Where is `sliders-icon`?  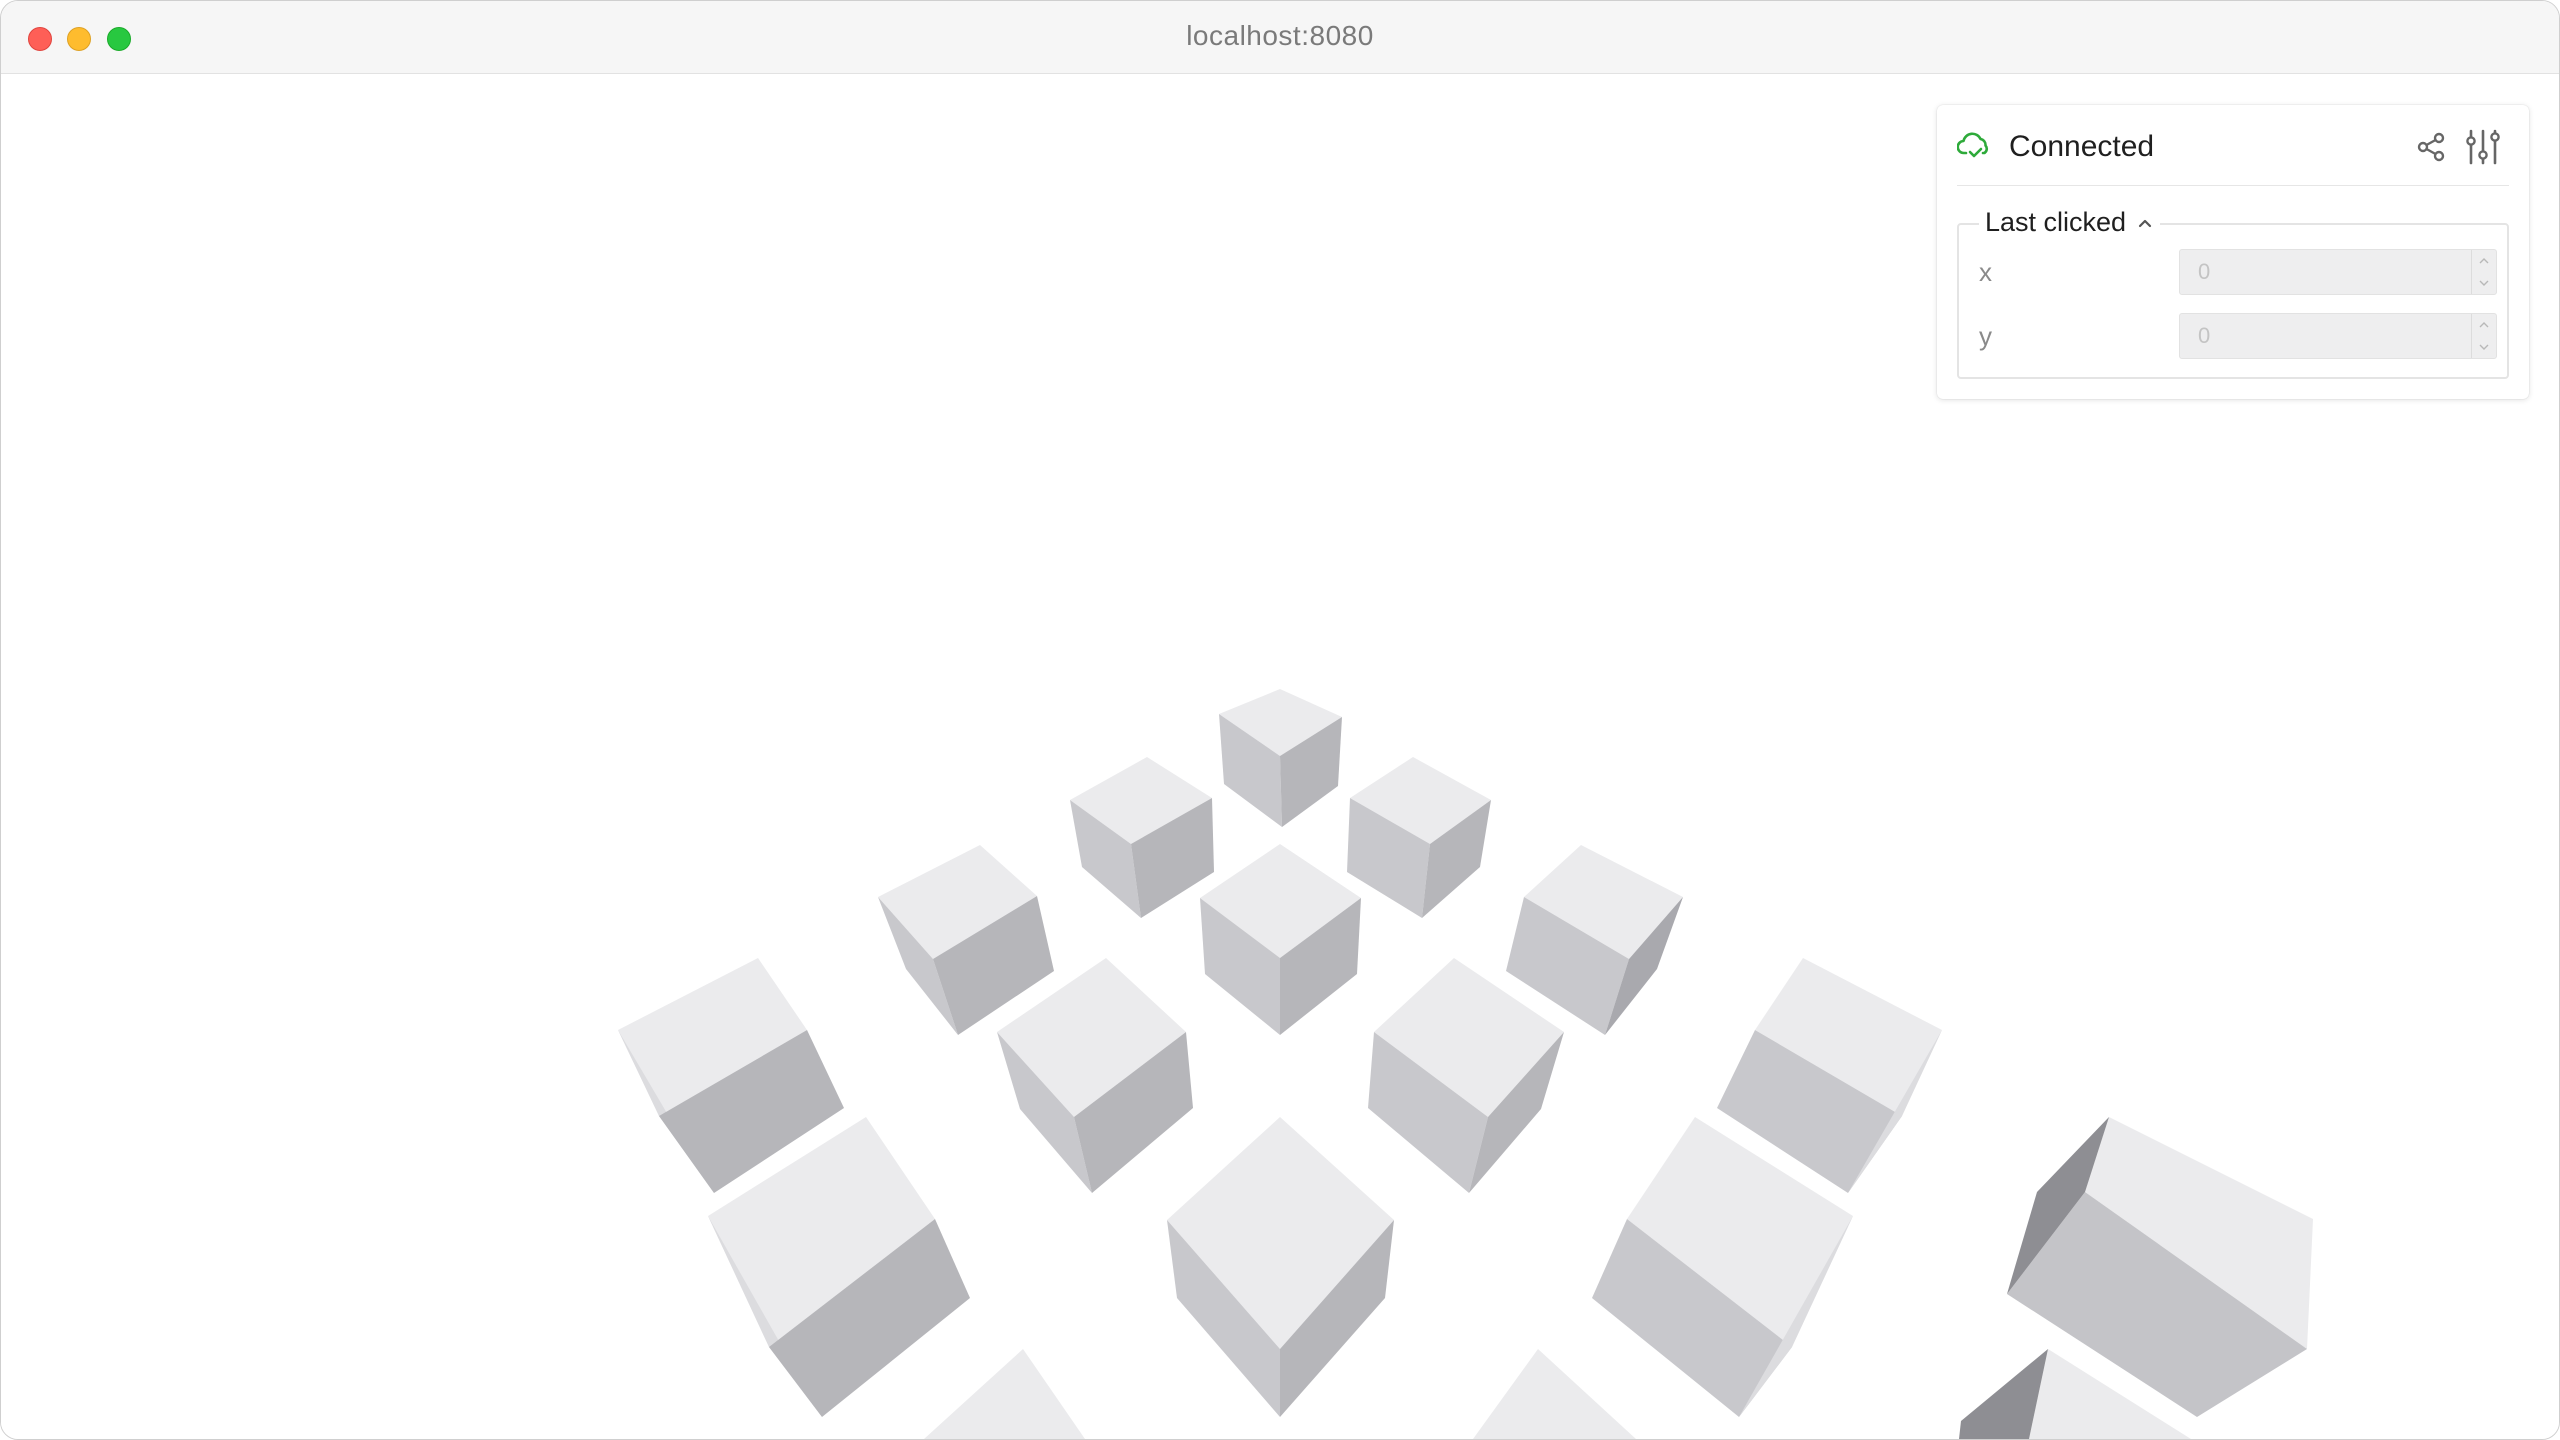 sliders-icon is located at coordinates (2483, 147).